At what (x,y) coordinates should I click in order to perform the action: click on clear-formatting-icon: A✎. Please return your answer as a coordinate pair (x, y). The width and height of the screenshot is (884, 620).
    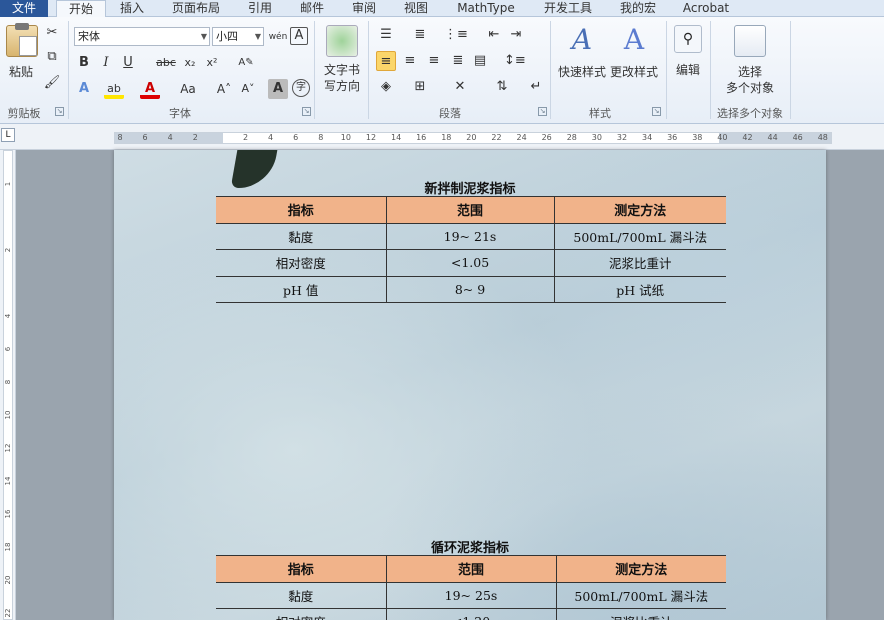
    Looking at the image, I should click on (246, 63).